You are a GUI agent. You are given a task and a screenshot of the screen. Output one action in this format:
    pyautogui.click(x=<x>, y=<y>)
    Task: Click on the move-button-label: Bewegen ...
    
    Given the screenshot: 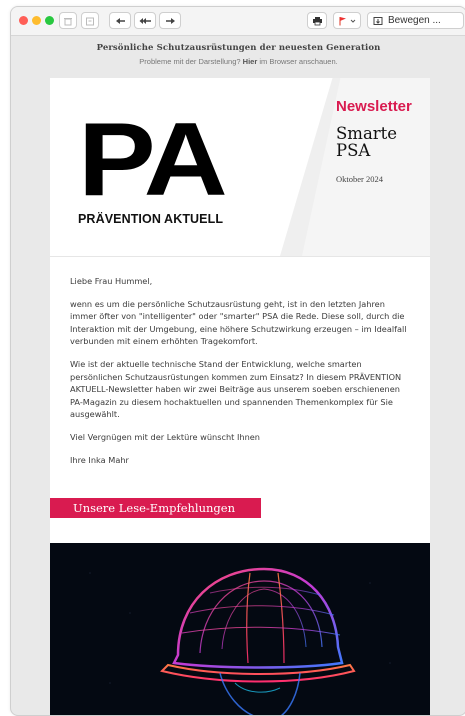 What is the action you would take?
    pyautogui.click(x=414, y=20)
    